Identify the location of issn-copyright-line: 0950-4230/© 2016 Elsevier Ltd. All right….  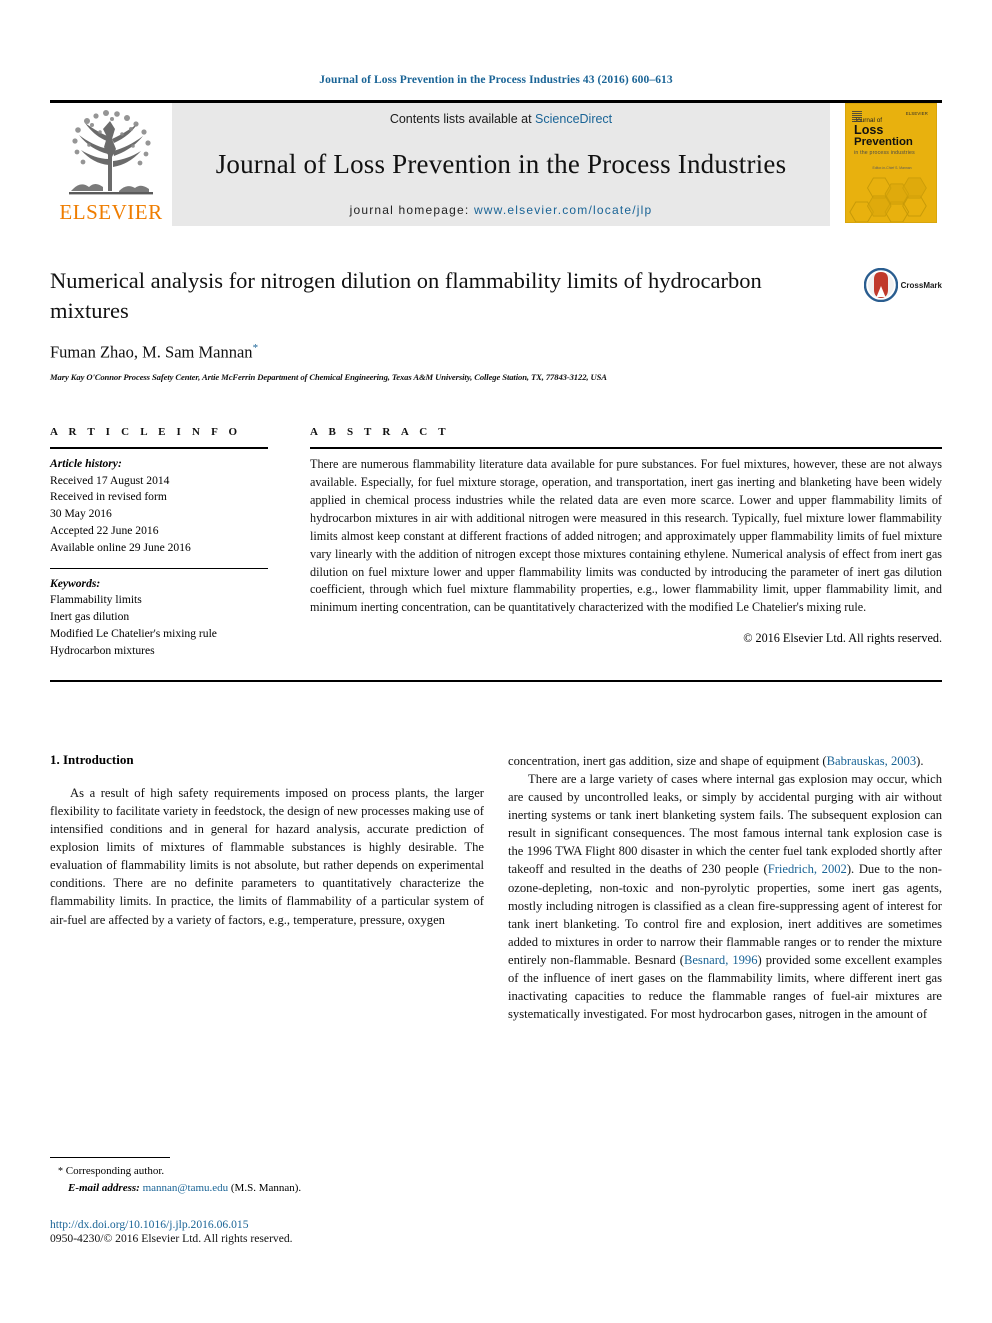
(171, 1238).